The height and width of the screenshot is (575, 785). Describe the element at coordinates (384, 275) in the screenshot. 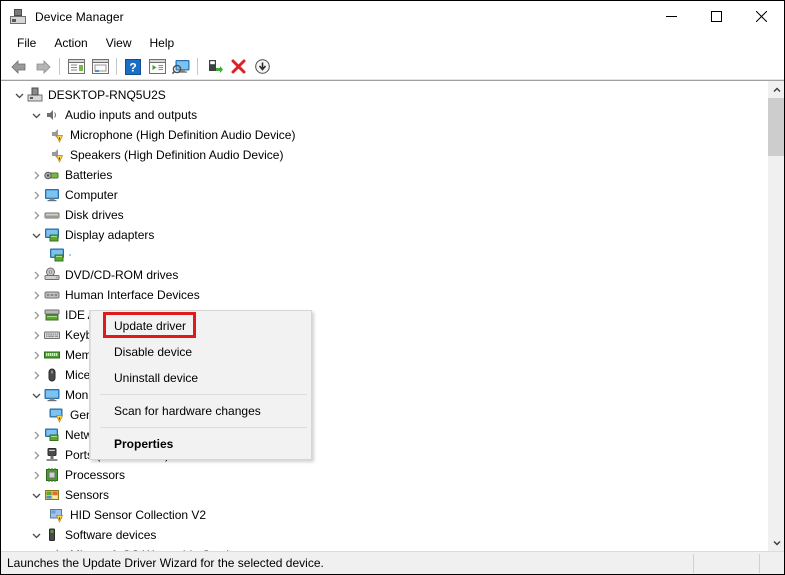

I see `tree-row-dvd-cd-rom-drives: DVD/CD-ROM drives` at that location.